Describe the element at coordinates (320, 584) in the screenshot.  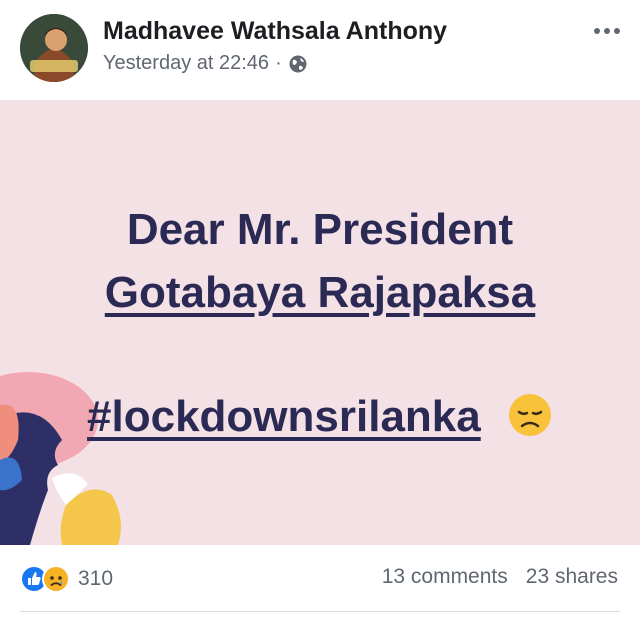
I see `post-footer: 310 13 comments 23 shares` at that location.